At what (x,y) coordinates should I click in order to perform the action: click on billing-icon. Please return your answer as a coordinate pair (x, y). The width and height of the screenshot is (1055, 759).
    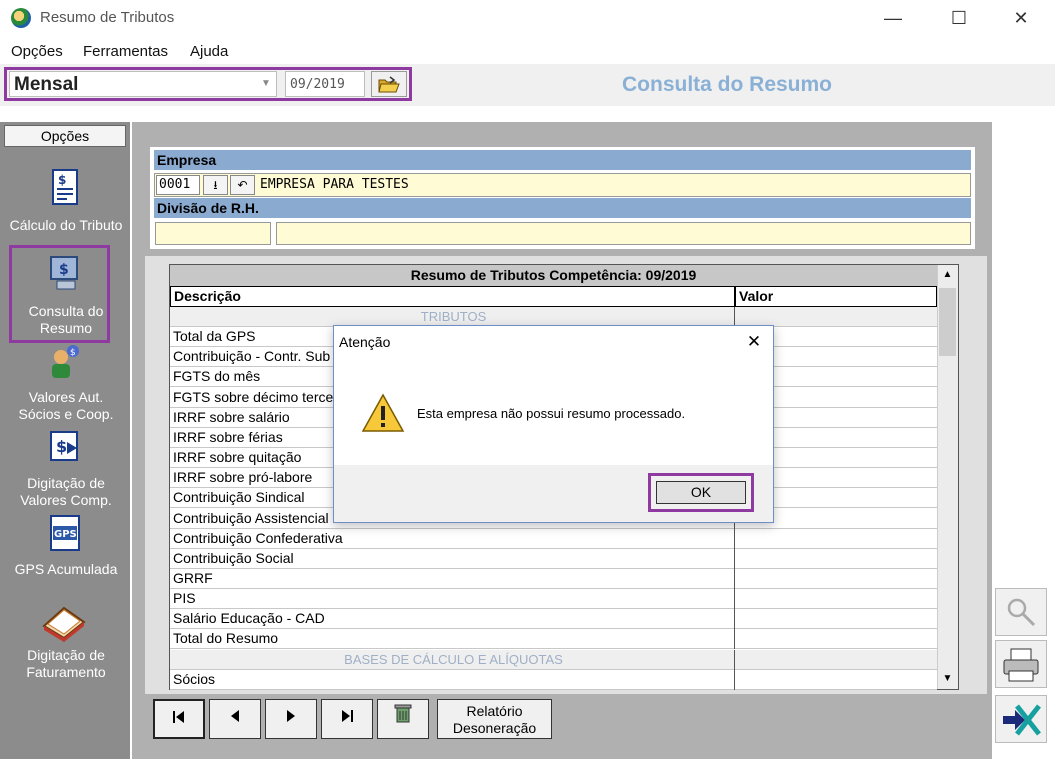
    Looking at the image, I should click on (64, 624).